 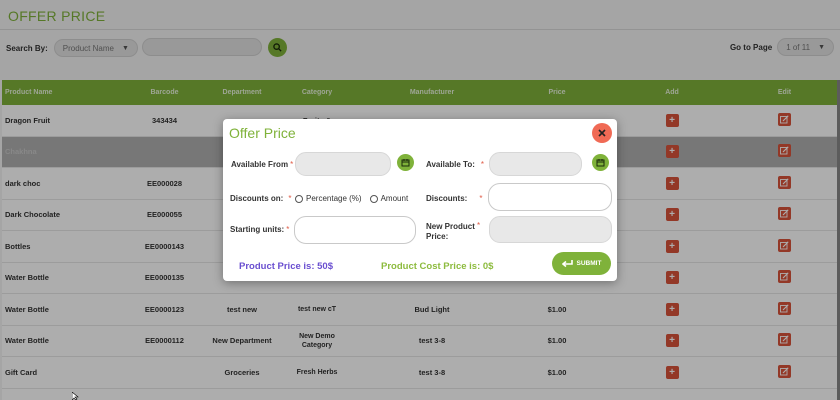 What do you see at coordinates (454, 198) in the screenshot?
I see `discounts-label: Discounts: *` at bounding box center [454, 198].